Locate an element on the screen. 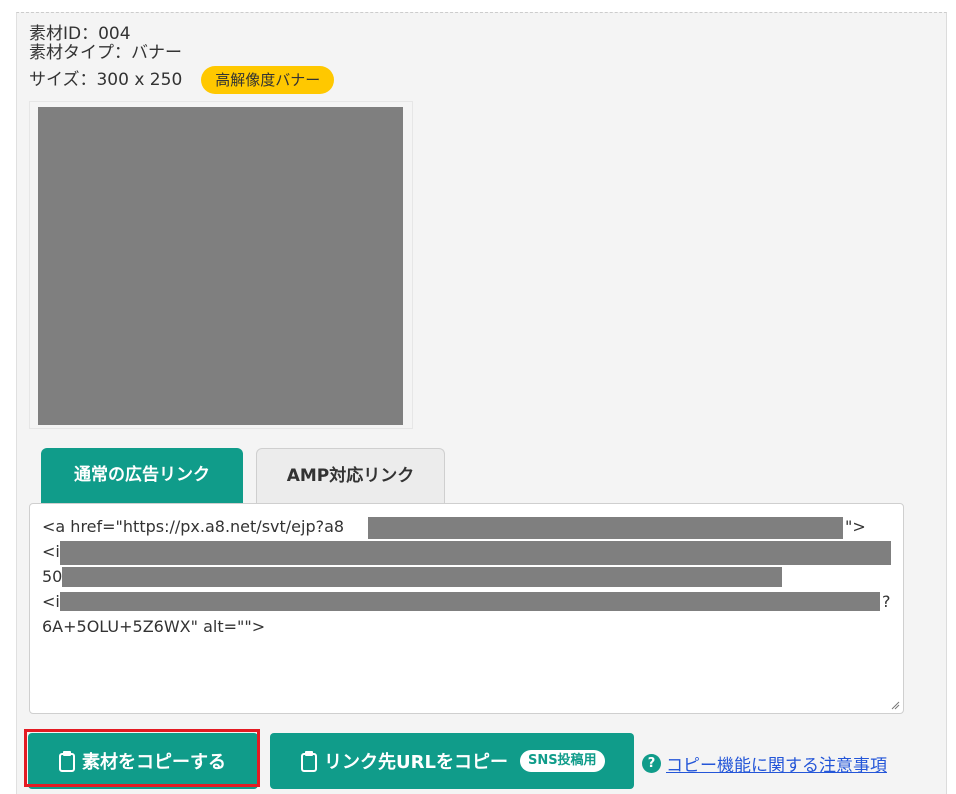 Image resolution: width=956 pixels, height=794 pixels. code-line: <i ? is located at coordinates (466, 601).